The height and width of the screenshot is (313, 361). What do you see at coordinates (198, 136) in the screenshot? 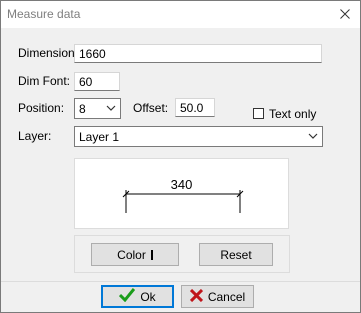
I see `layer-select: Layer 1` at bounding box center [198, 136].